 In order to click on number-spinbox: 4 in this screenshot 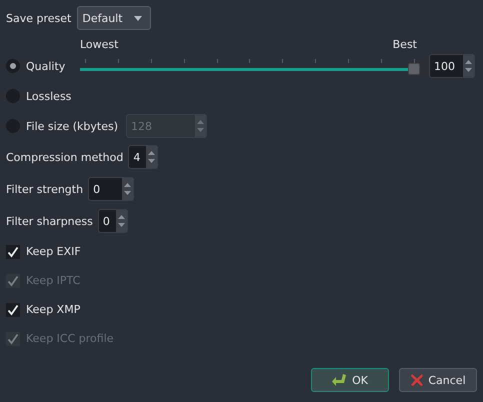, I will do `click(143, 157)`.